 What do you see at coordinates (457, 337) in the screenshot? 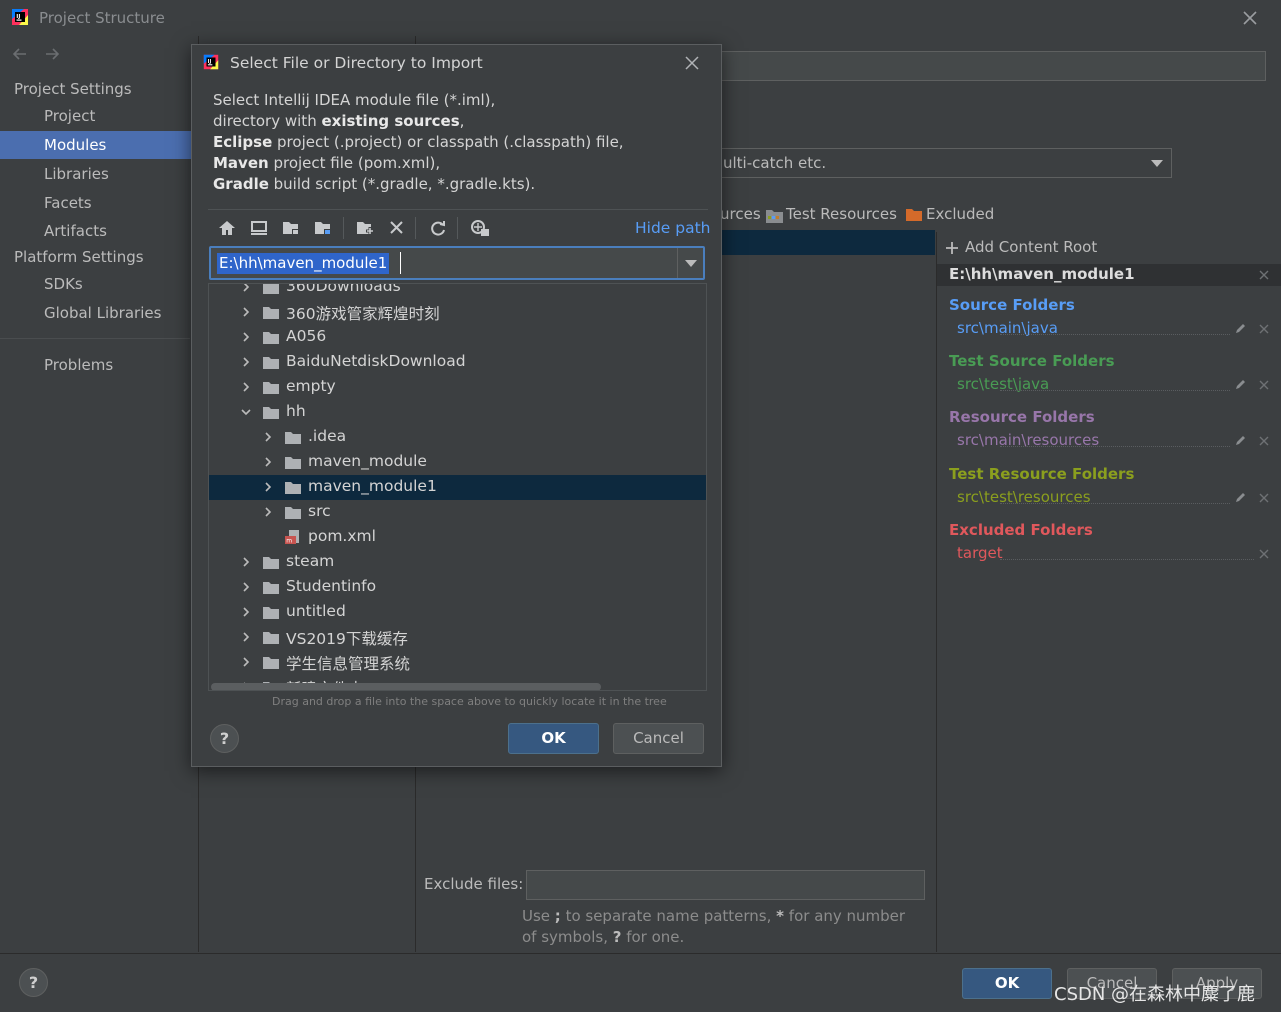
I see `tree-row: A056` at bounding box center [457, 337].